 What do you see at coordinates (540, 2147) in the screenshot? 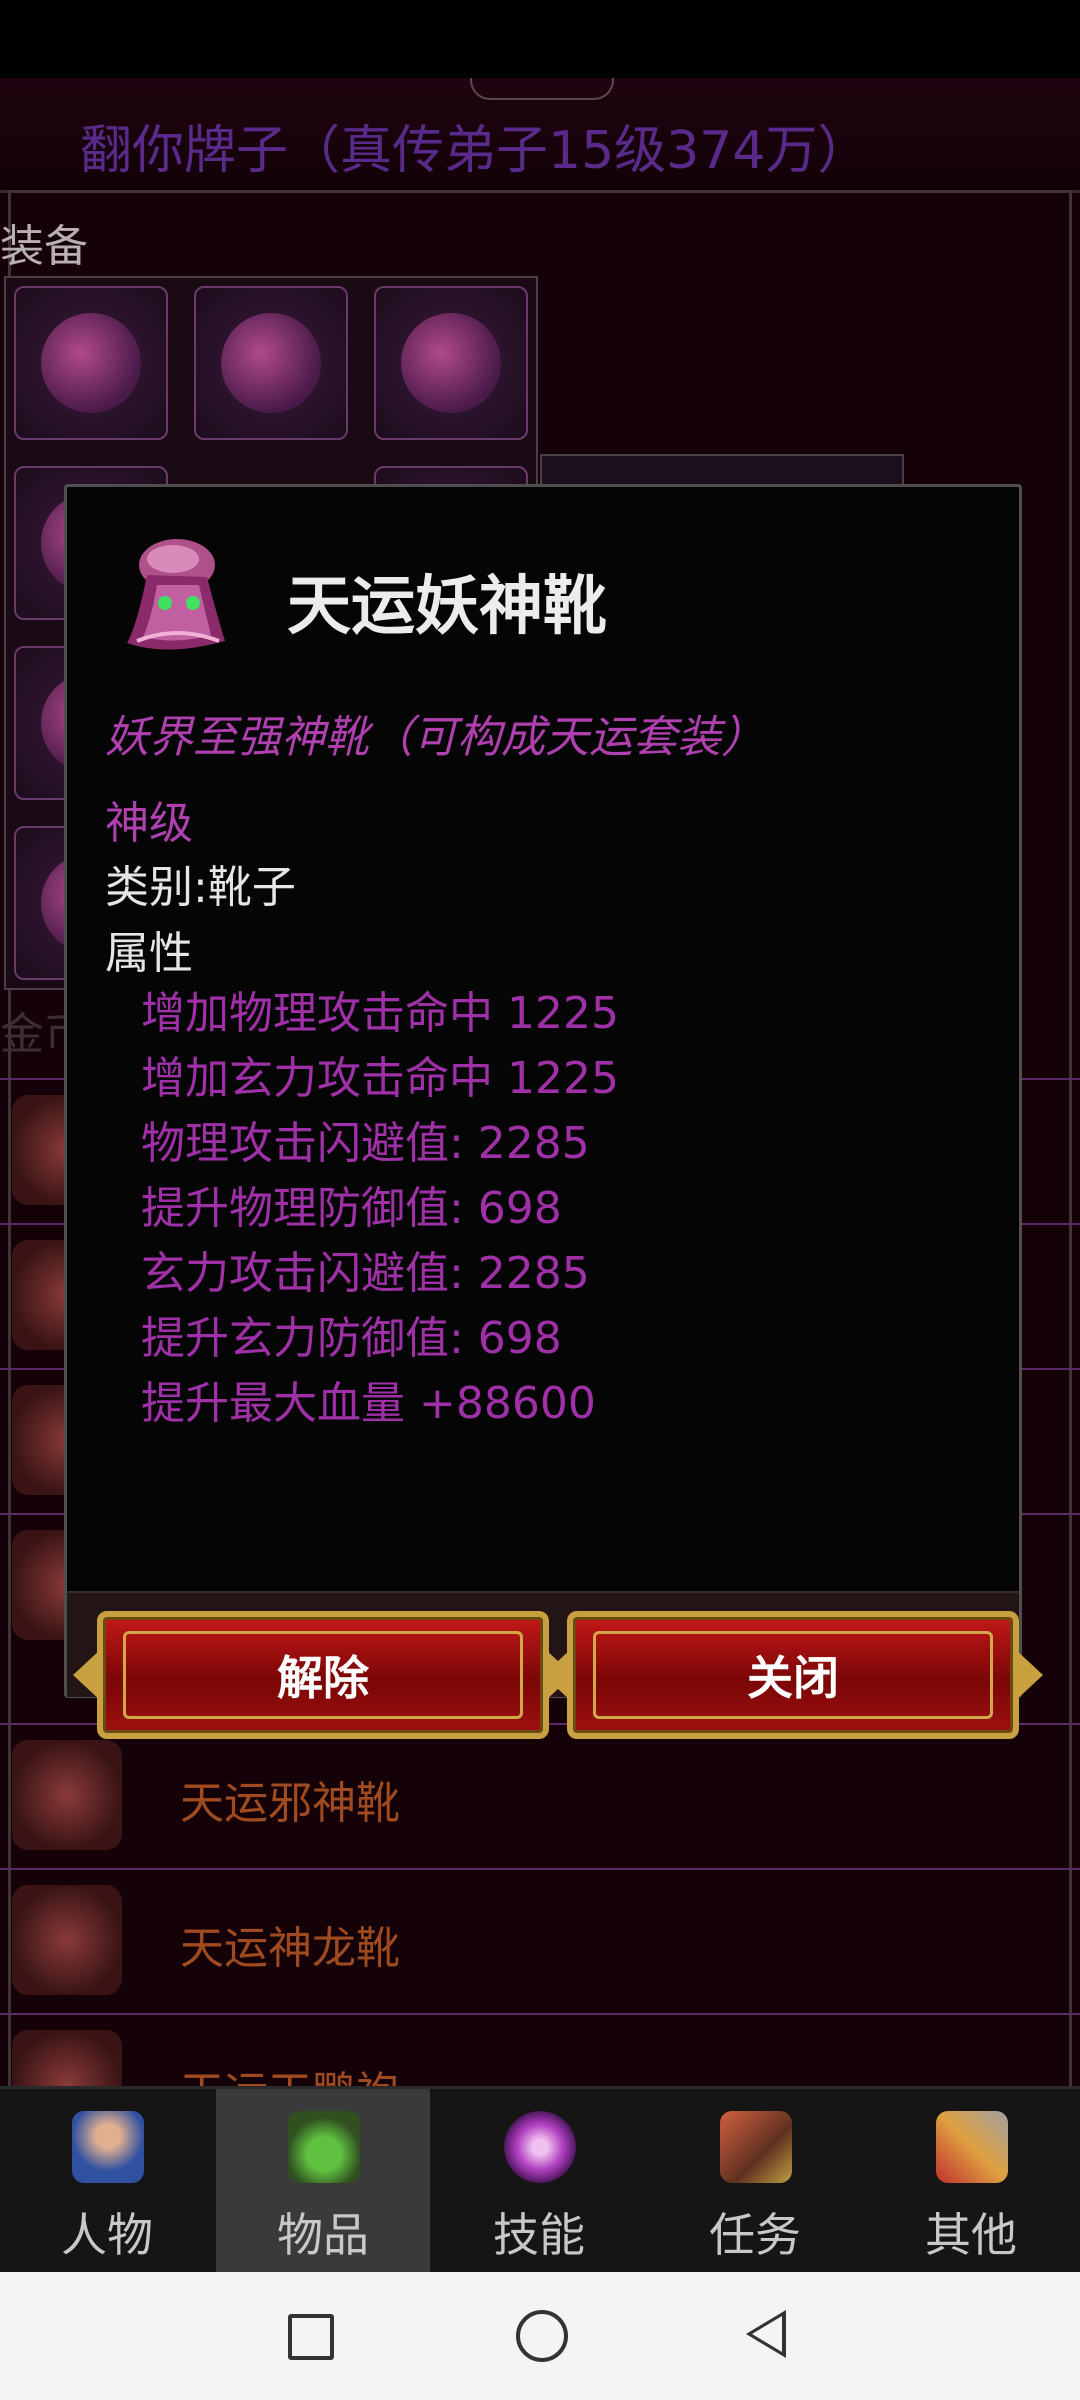
I see `skill-swirl-icon` at bounding box center [540, 2147].